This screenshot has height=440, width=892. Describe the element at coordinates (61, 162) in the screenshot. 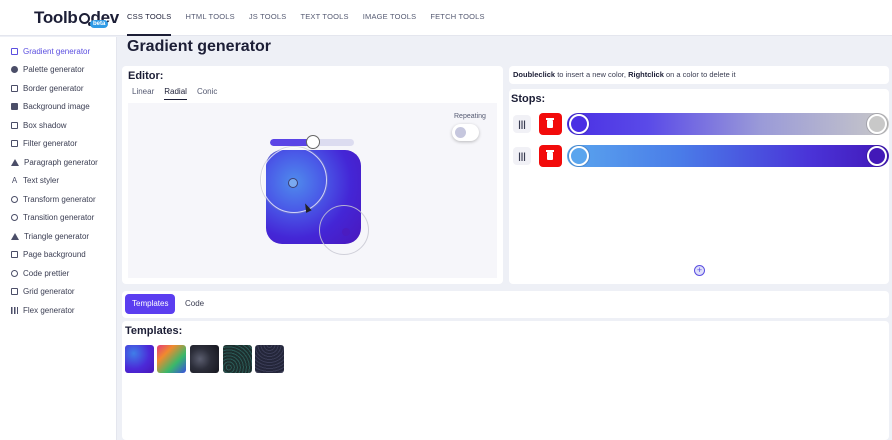

I see `sidebar-item-label: Paragraph generator` at that location.